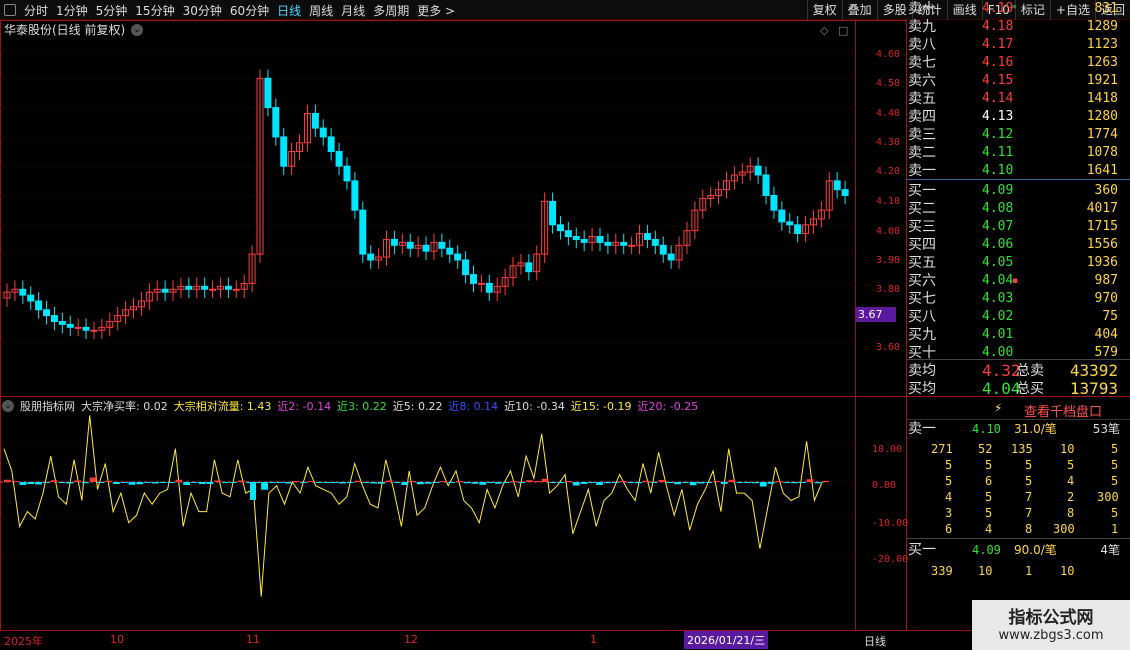 The height and width of the screenshot is (650, 1130). What do you see at coordinates (1063, 410) in the screenshot?
I see `view-depth-button: 查看千档盘口` at bounding box center [1063, 410].